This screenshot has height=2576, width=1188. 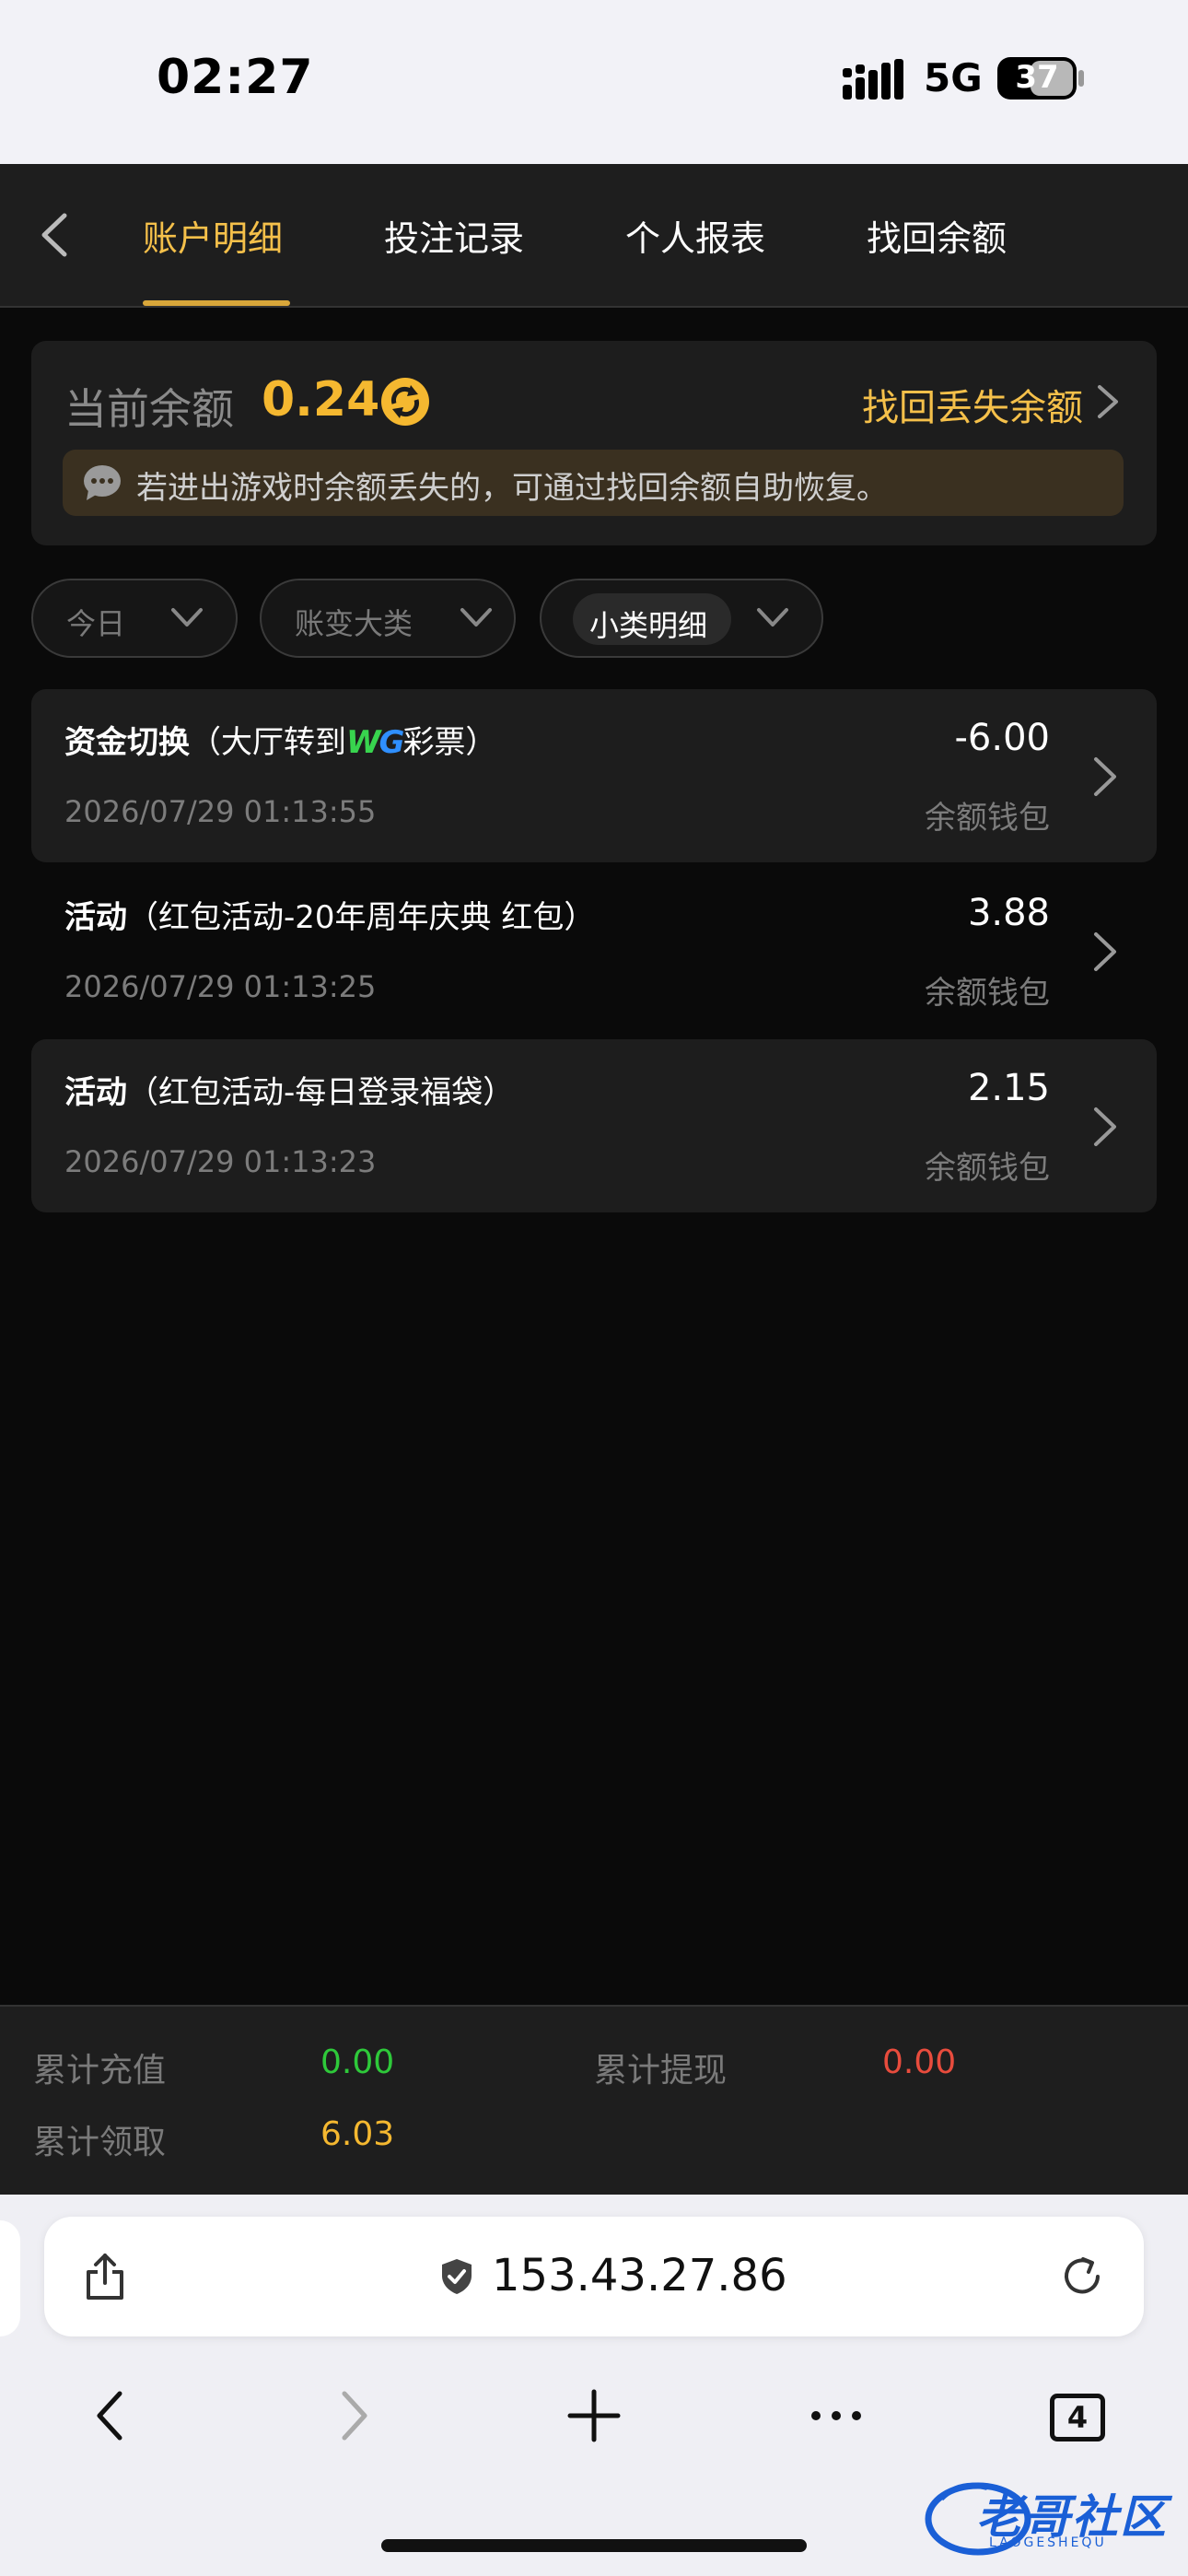 What do you see at coordinates (639, 2275) in the screenshot?
I see `url-text: 153.43.27.86` at bounding box center [639, 2275].